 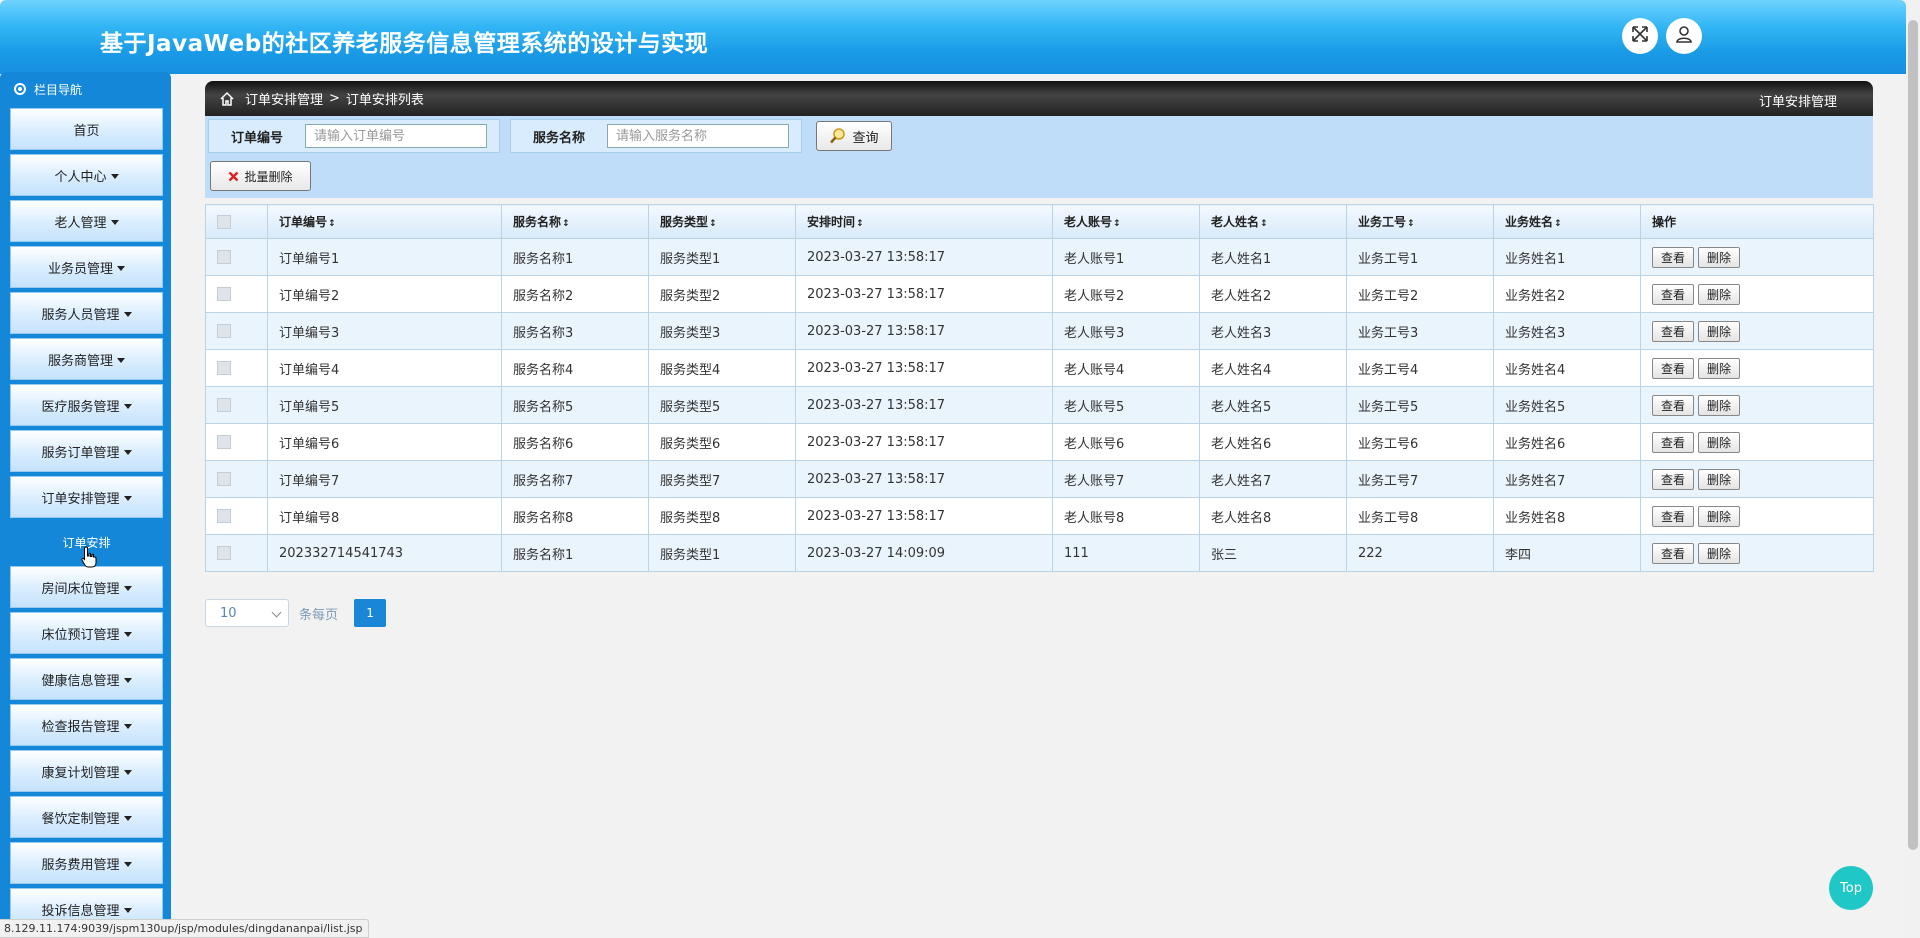 I want to click on user-button, so click(x=1684, y=36).